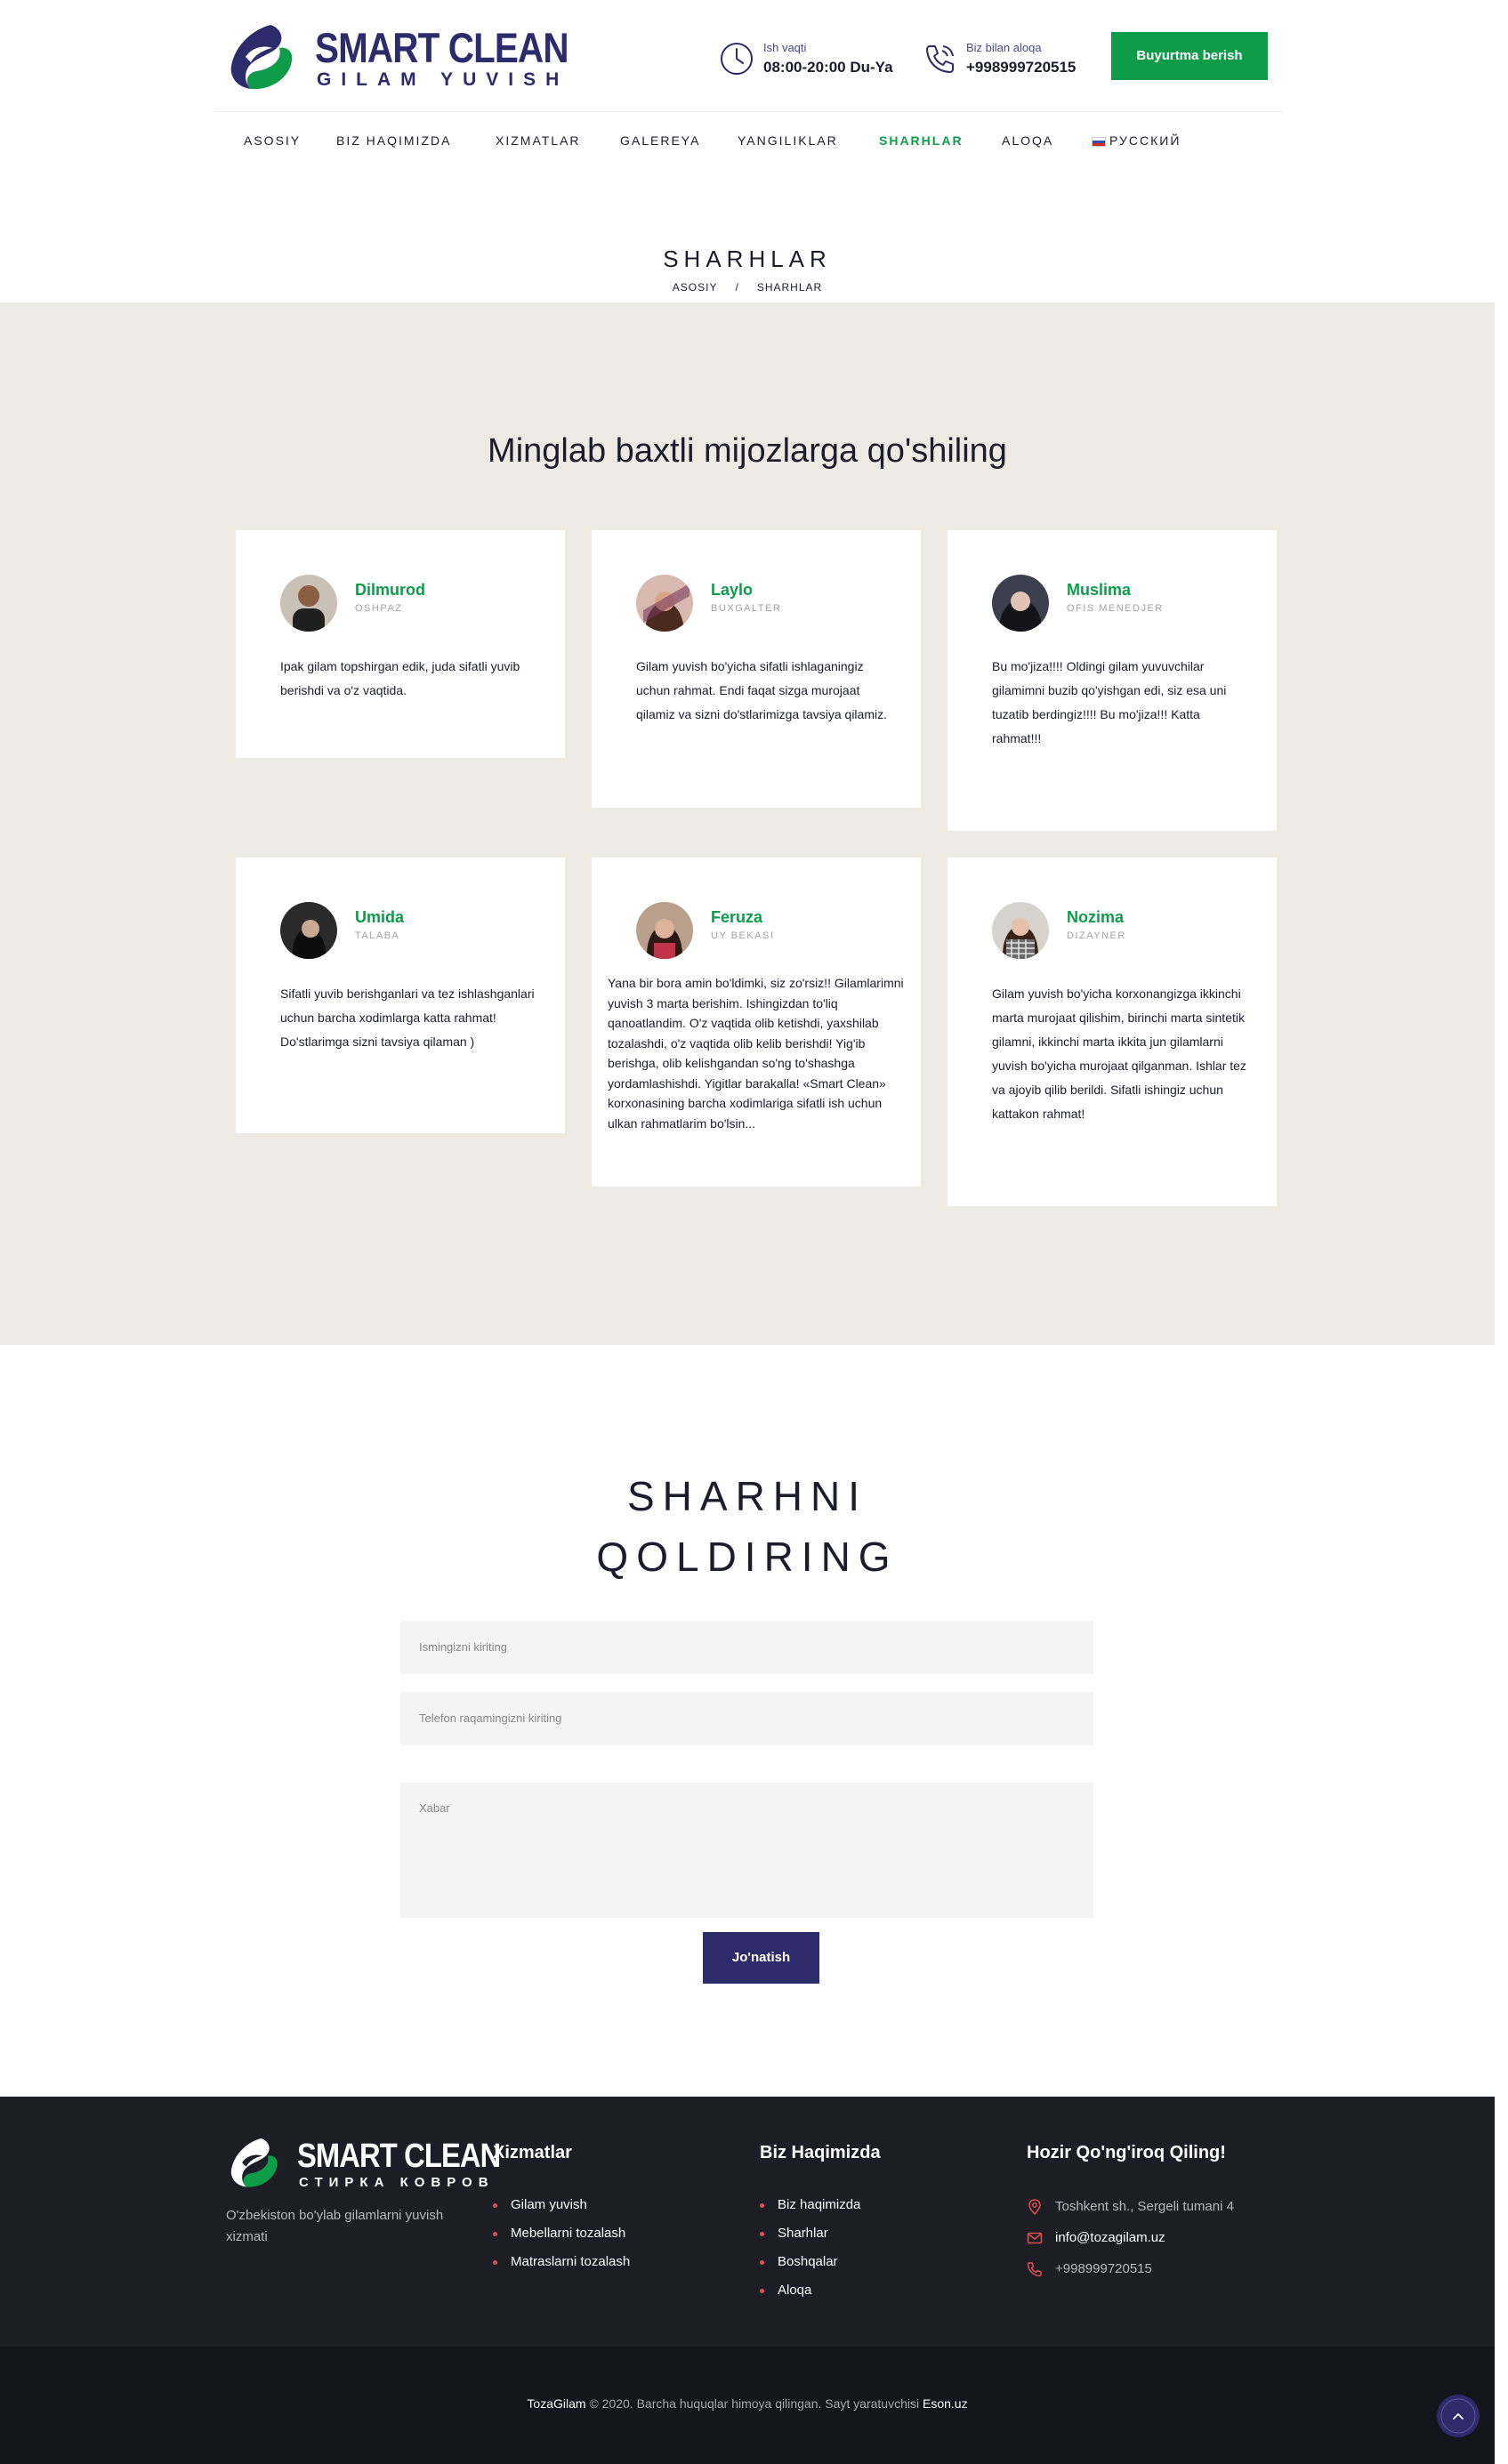  Describe the element at coordinates (1115, 608) in the screenshot. I see `reviewer-role: OFIS MENEDJER` at that location.